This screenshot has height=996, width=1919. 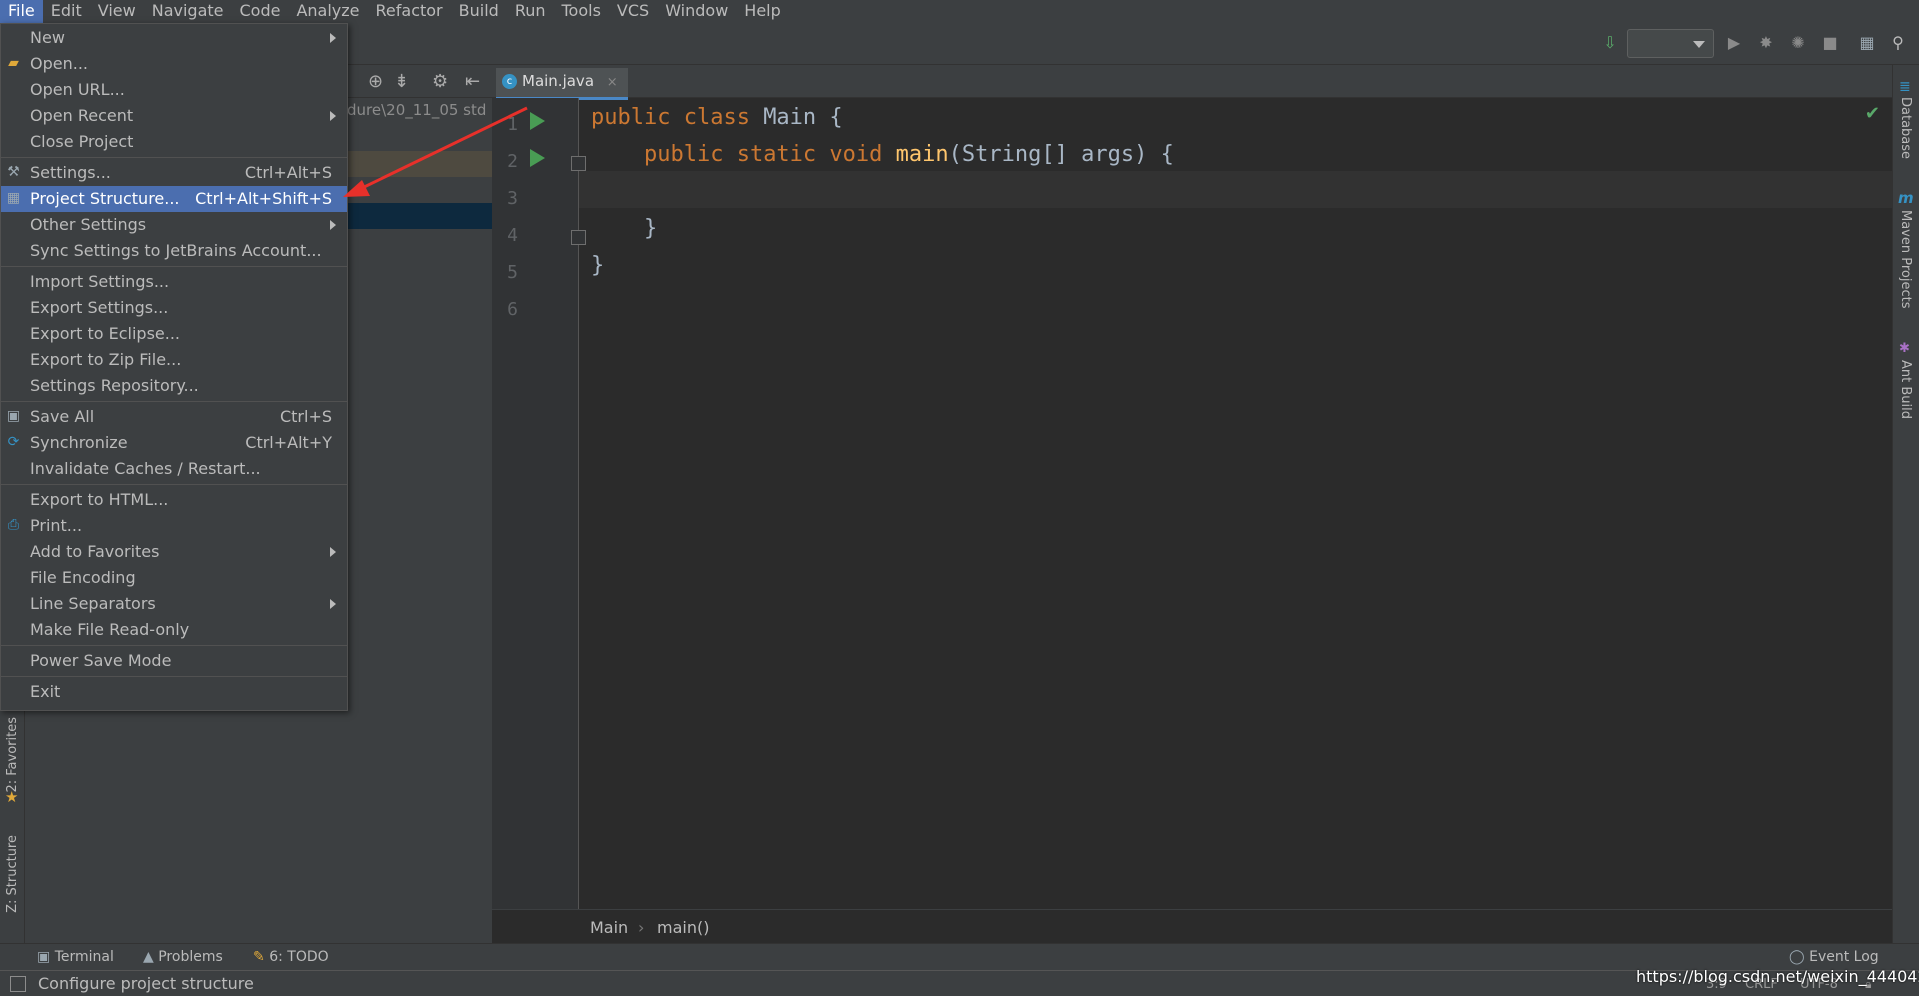 I want to click on run-configuration-select, so click(x=1670, y=43).